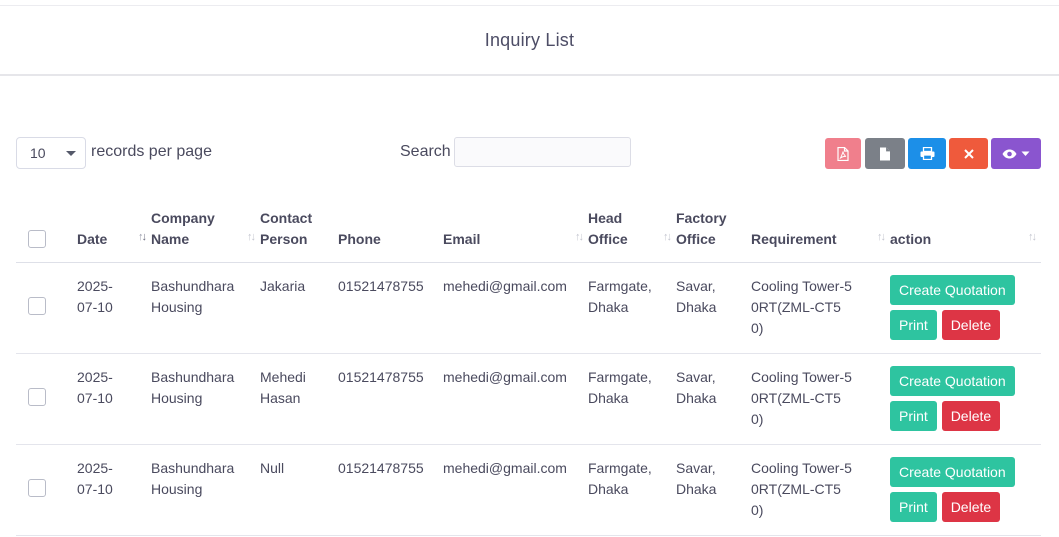 Image resolution: width=1059 pixels, height=537 pixels. What do you see at coordinates (283, 285) in the screenshot?
I see `contact-cell: Jakaria` at bounding box center [283, 285].